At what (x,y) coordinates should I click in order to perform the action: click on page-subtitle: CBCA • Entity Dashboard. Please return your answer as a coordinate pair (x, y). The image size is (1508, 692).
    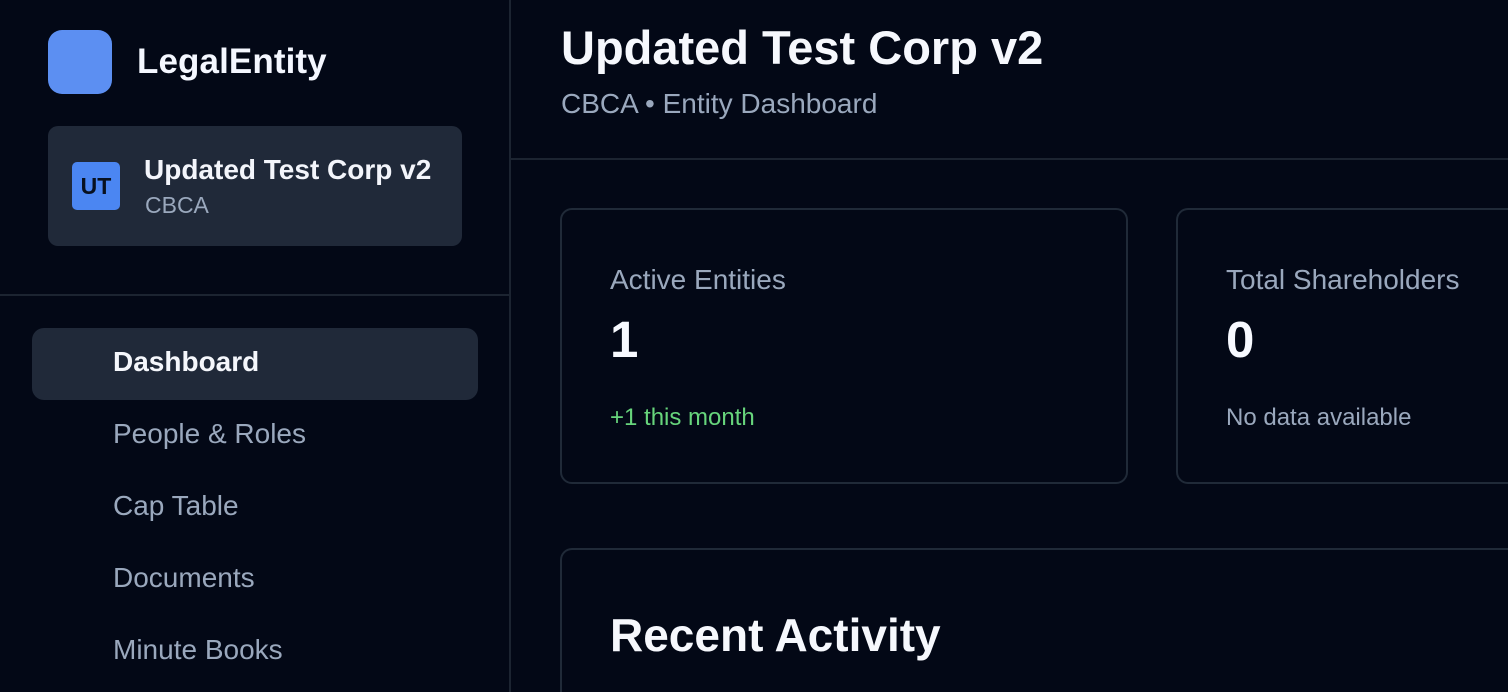
    Looking at the image, I should click on (719, 103).